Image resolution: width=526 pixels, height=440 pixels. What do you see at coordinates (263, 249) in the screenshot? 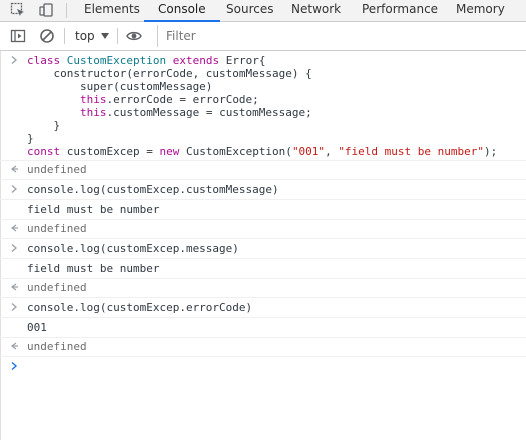
I see `console-input-entry: console.log(customExcep.message)` at bounding box center [263, 249].